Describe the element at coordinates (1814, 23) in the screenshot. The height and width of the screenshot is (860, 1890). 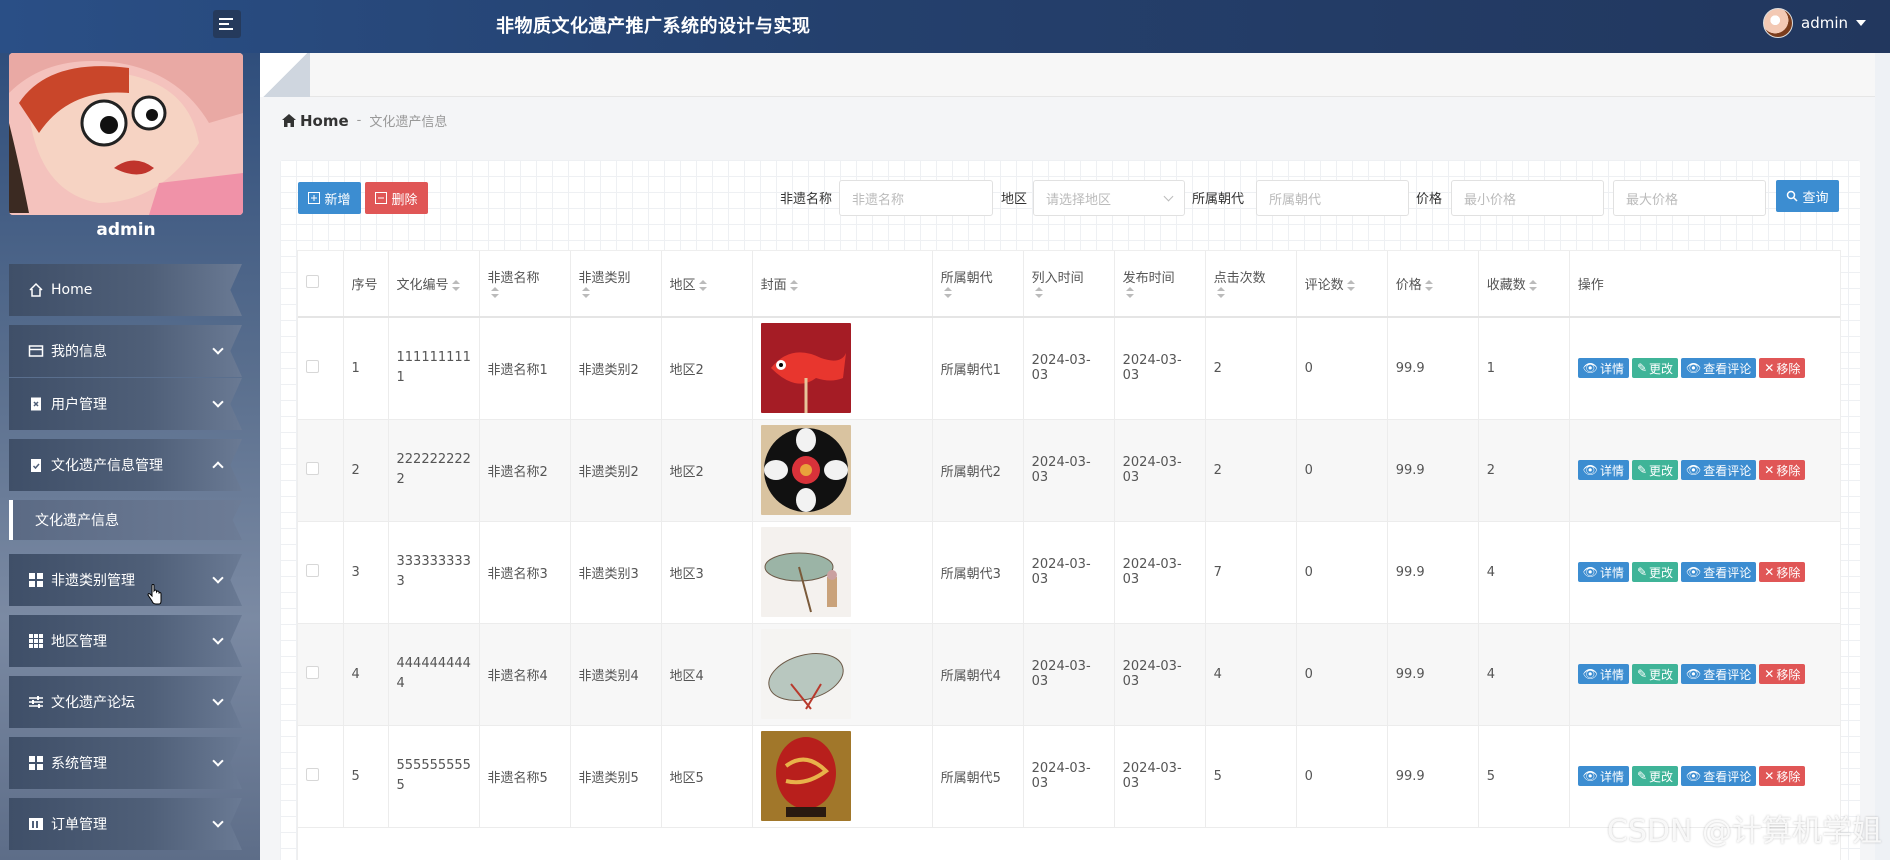
I see `user-menu: admin` at that location.